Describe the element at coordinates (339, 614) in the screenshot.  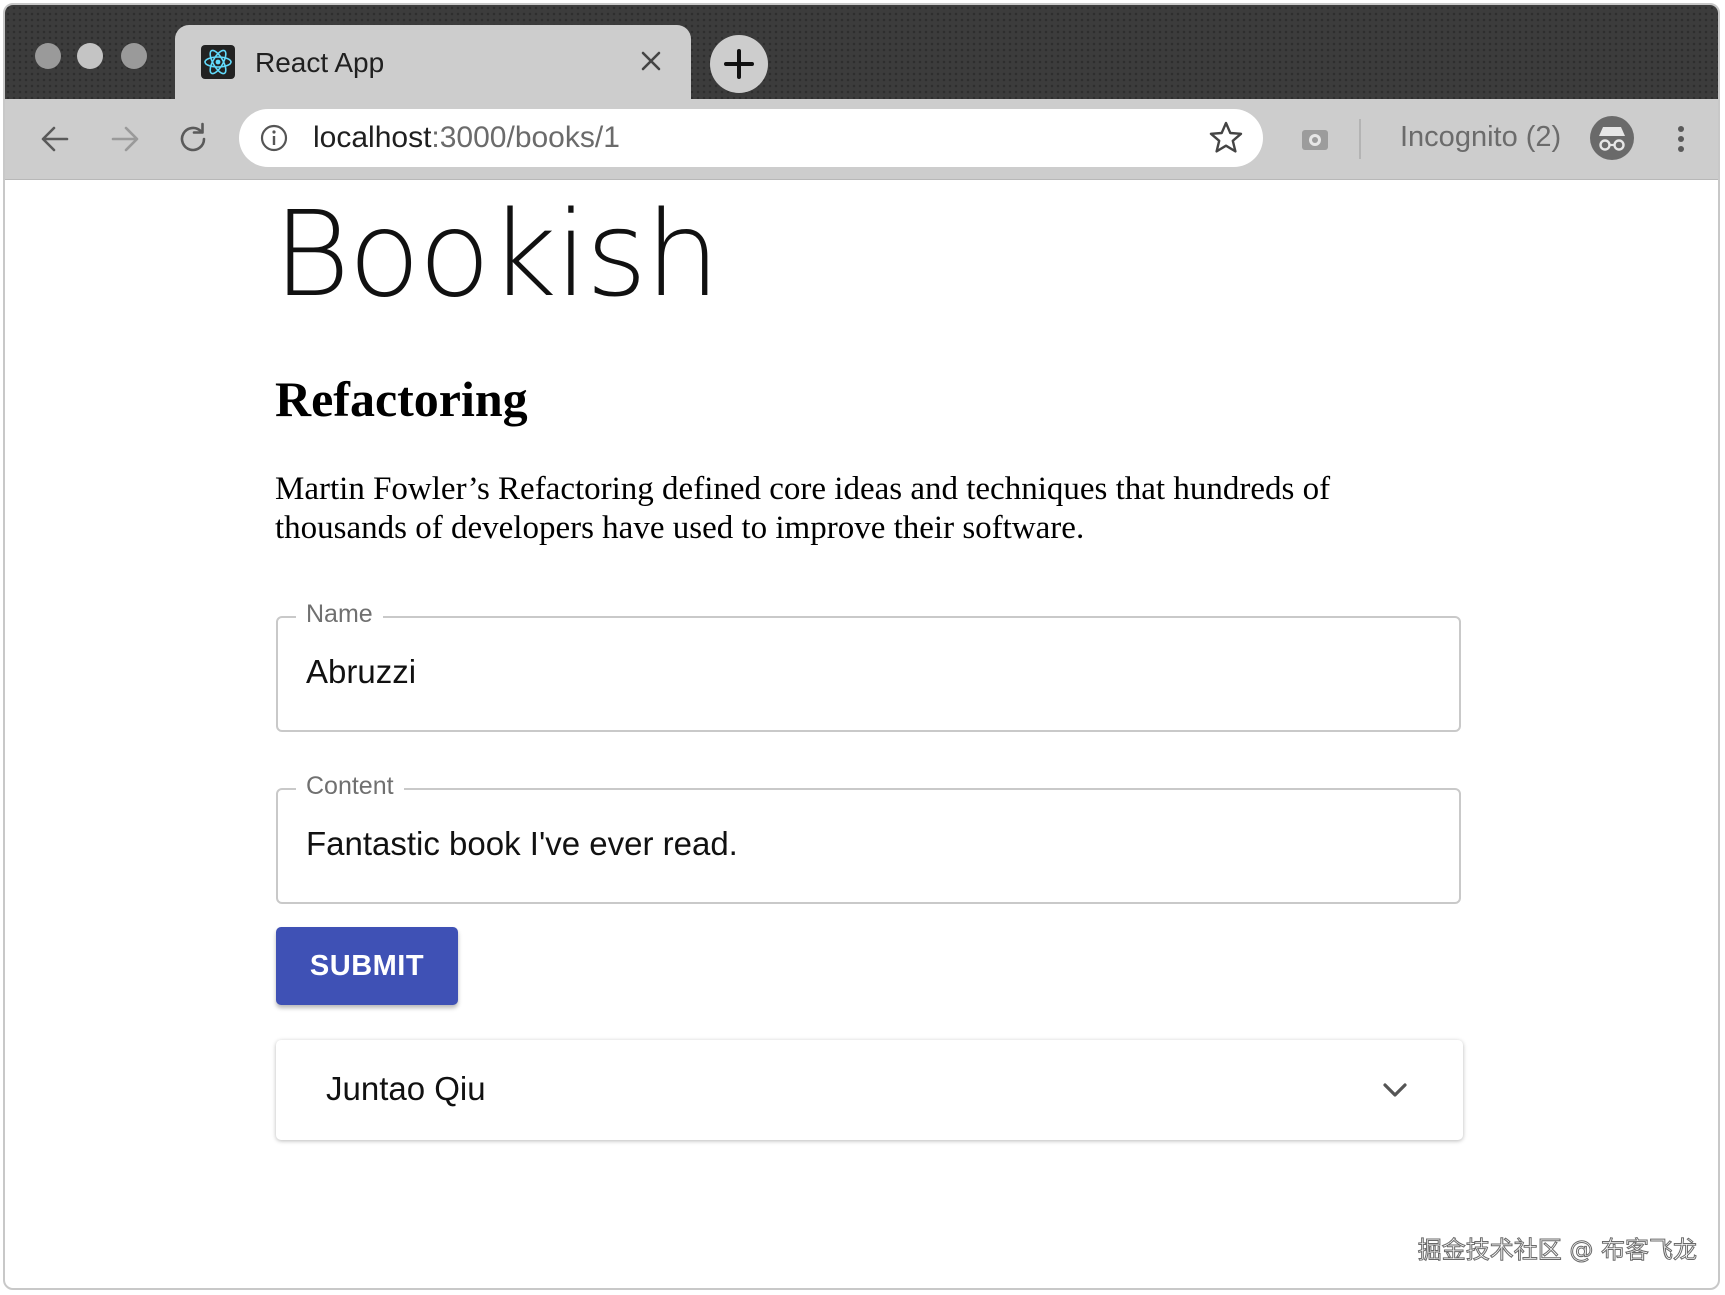
I see `name-field-label: Name` at that location.